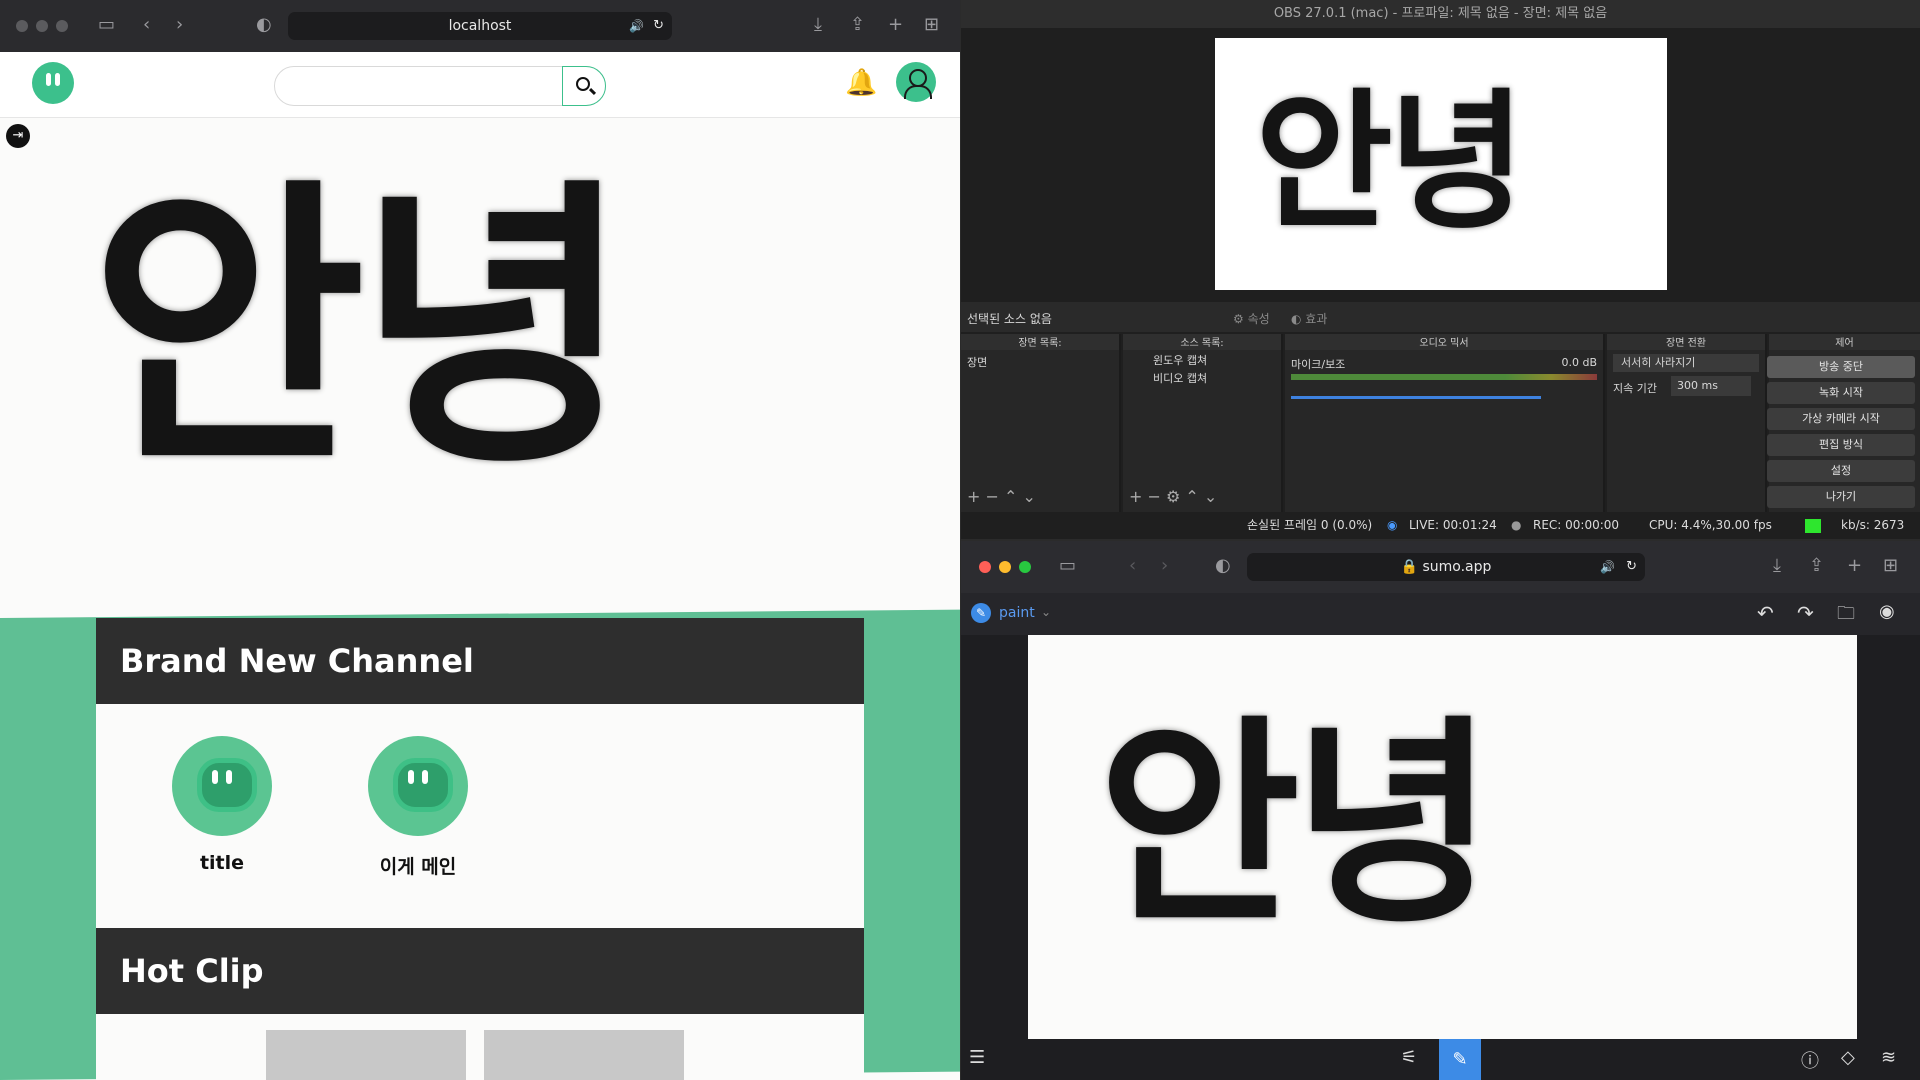  I want to click on live-time: LIVE: 00:01:24, so click(1453, 525).